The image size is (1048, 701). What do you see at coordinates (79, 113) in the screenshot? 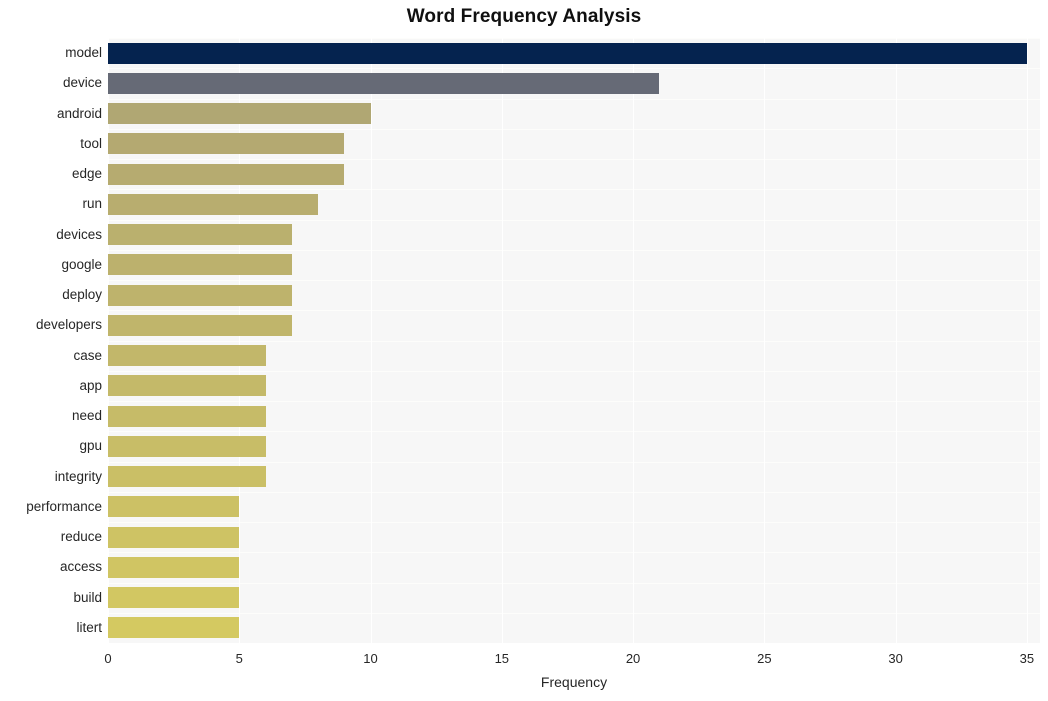
I see `y-tick-label-android: android` at bounding box center [79, 113].